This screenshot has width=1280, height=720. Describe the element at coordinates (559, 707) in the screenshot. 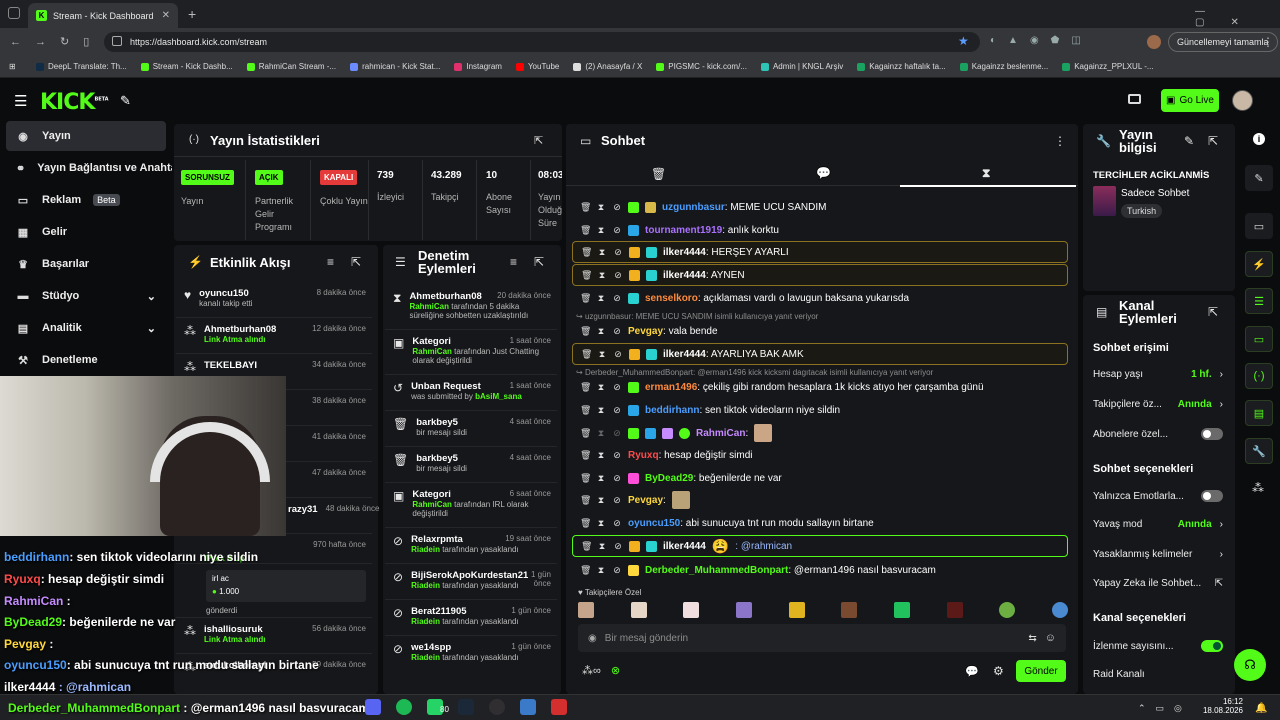

I see `app-icon` at that location.